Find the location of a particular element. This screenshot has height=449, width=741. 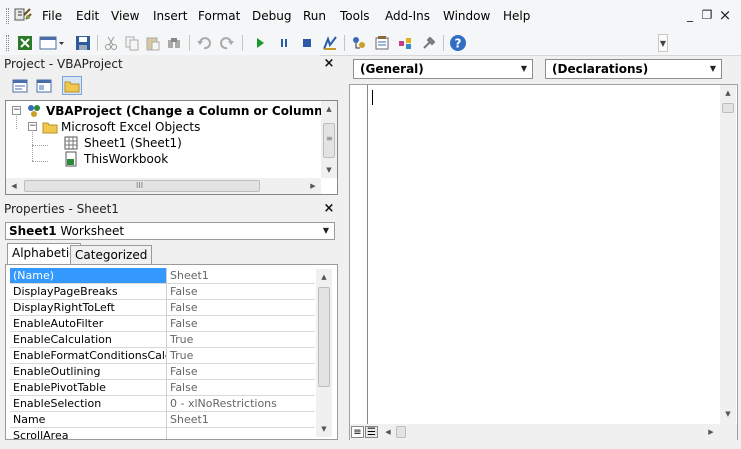

menu-debug: Debug is located at coordinates (271, 16).